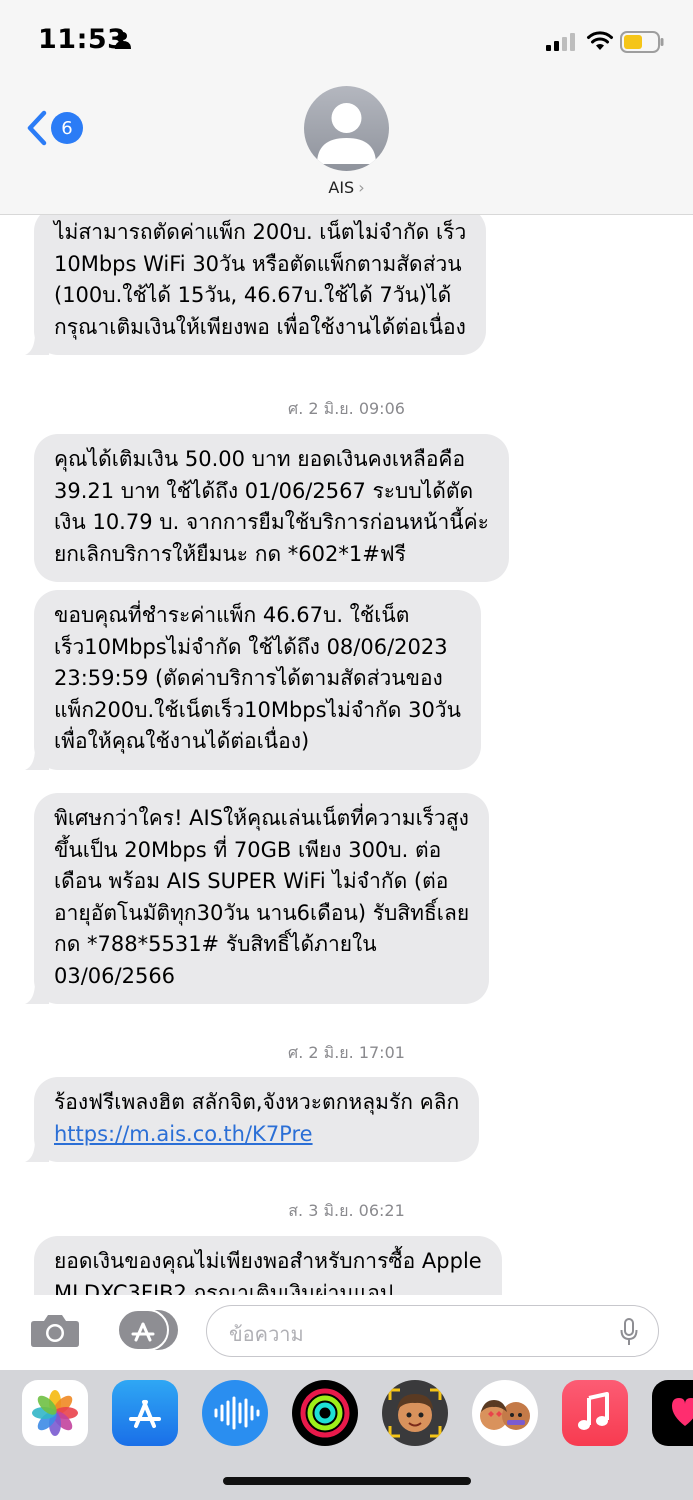  Describe the element at coordinates (346, 187) in the screenshot. I see `contact-name: AIS ›` at that location.